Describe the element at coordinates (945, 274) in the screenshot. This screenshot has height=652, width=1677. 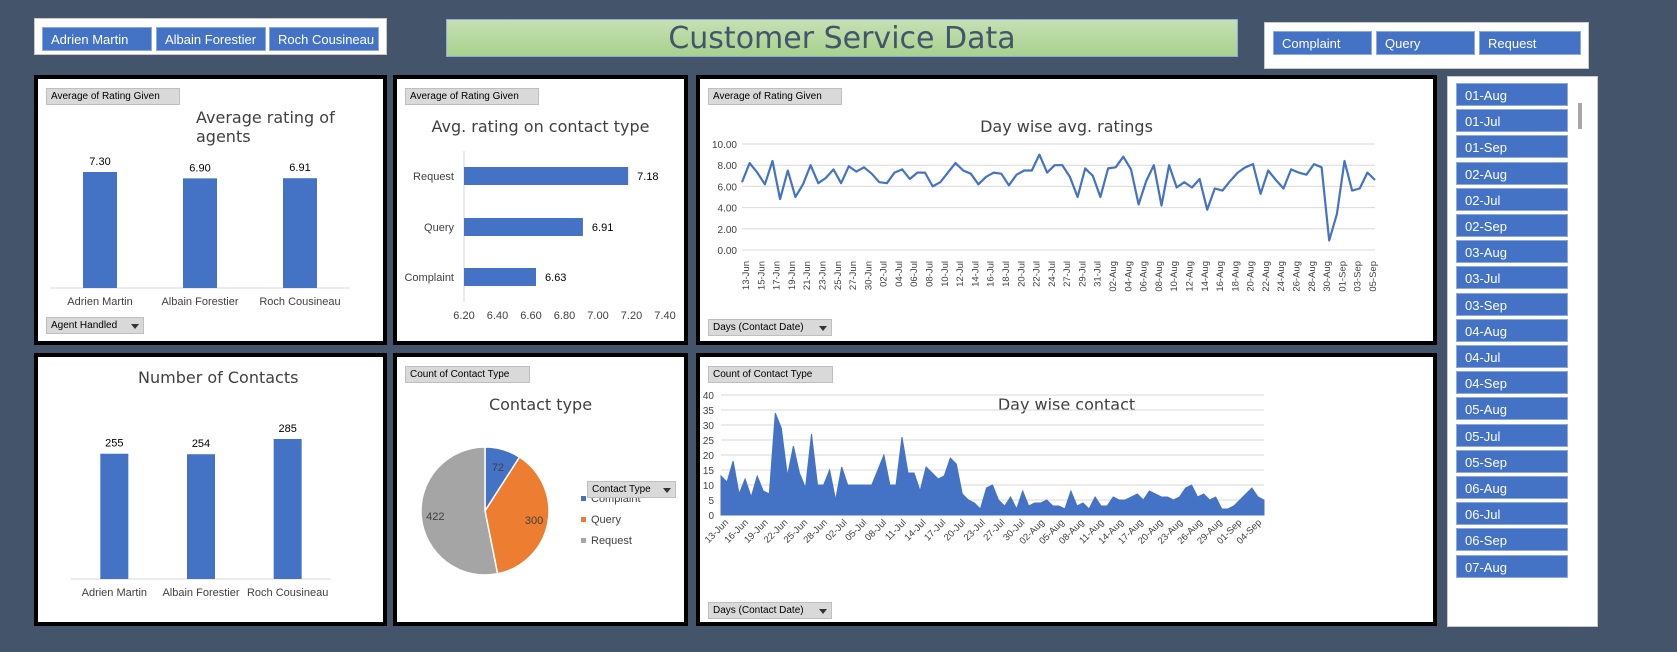
I see `x-tick-label: 10-Jul` at that location.